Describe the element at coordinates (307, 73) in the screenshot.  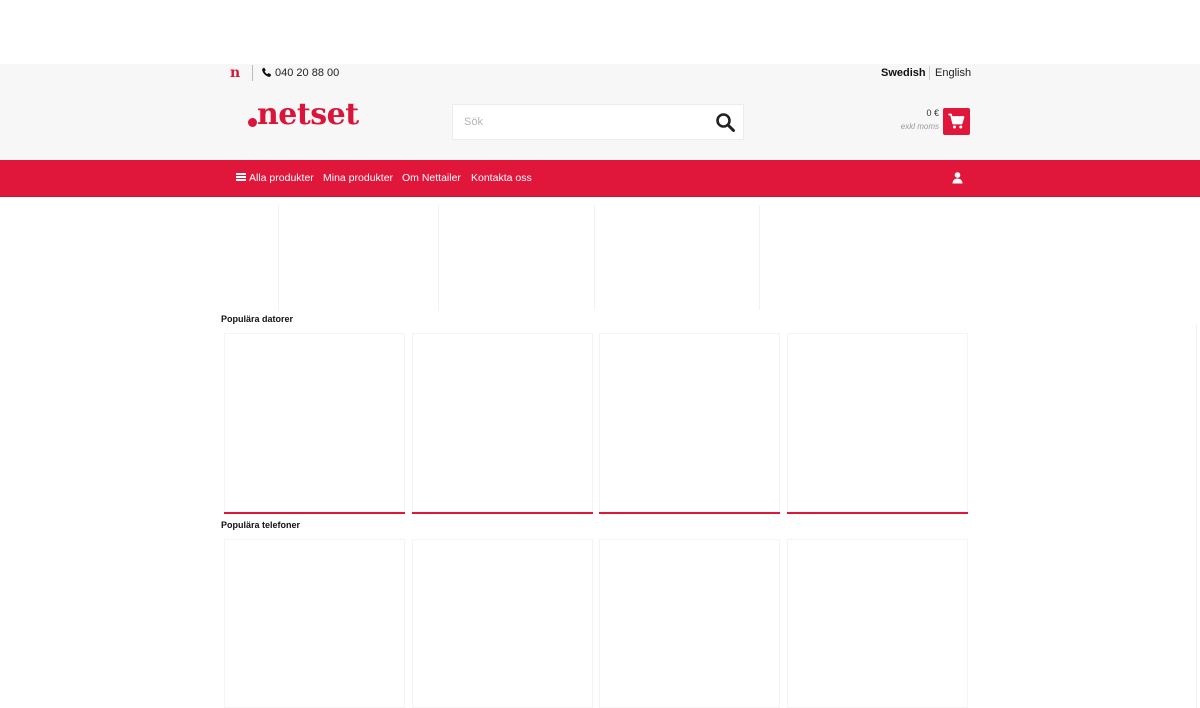
I see `phone-number: 040 20 88 00` at that location.